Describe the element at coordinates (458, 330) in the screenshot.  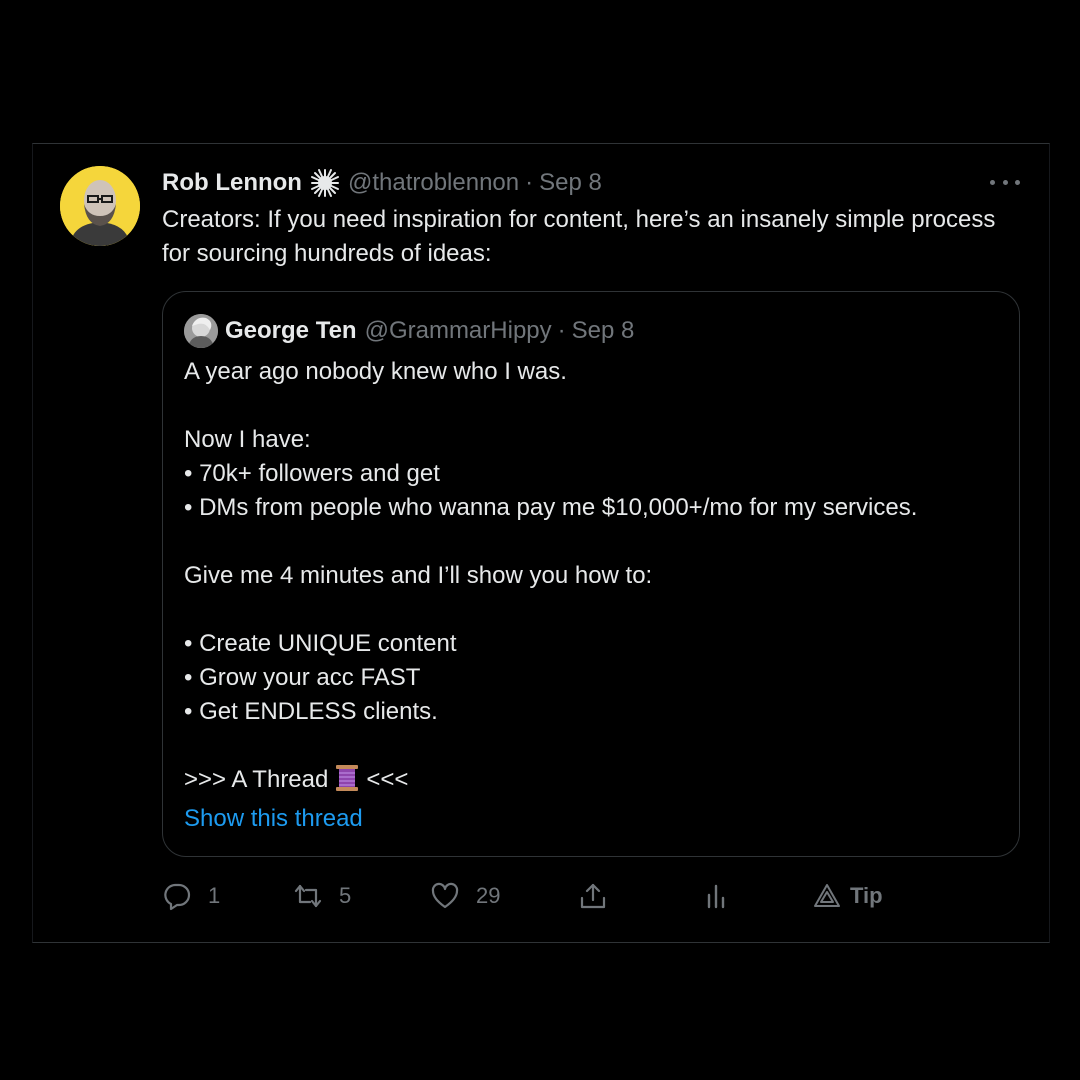
I see `quoted-author-handle: @GrammarHippy` at that location.